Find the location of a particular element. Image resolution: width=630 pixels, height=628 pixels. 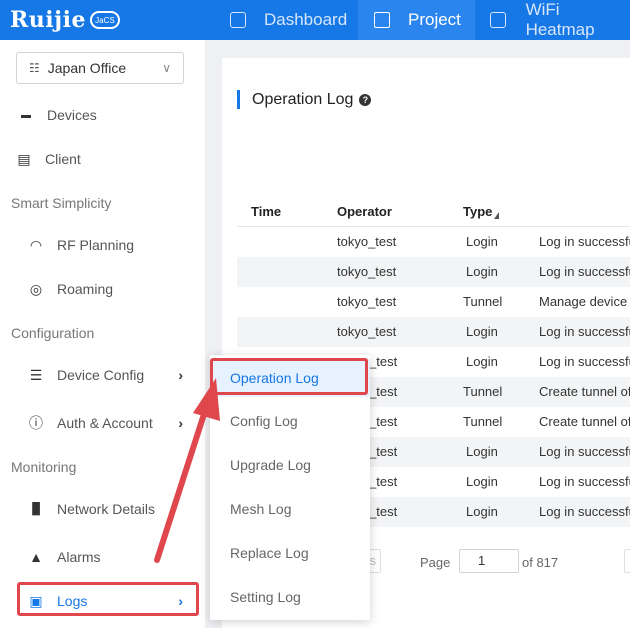

tab-project: Project is located at coordinates (416, 20).